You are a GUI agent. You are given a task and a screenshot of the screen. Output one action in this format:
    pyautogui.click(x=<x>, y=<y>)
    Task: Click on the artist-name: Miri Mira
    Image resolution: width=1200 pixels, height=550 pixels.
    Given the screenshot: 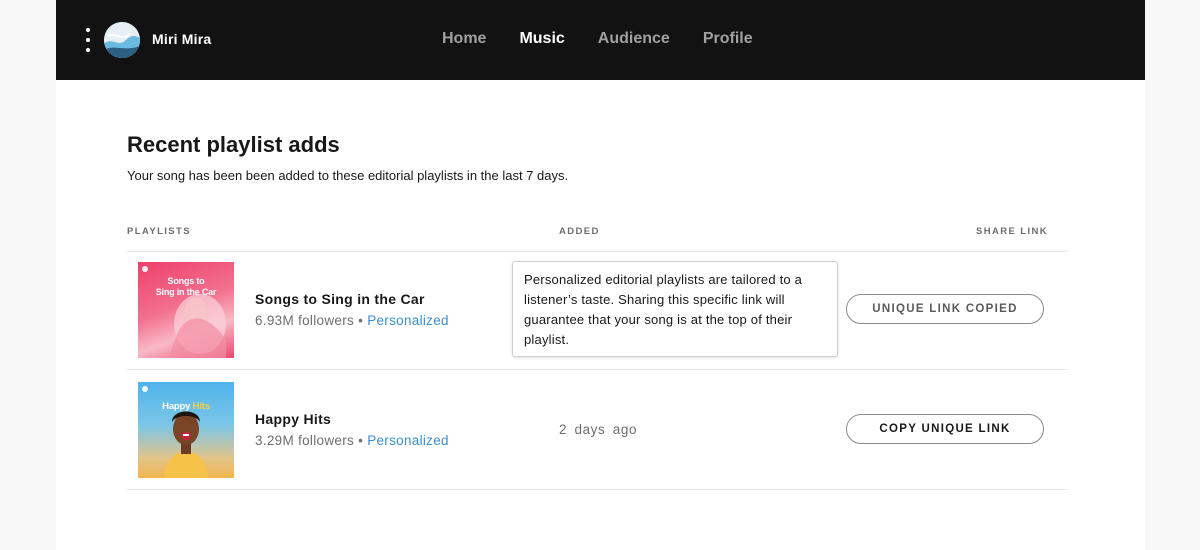 What is the action you would take?
    pyautogui.click(x=181, y=39)
    